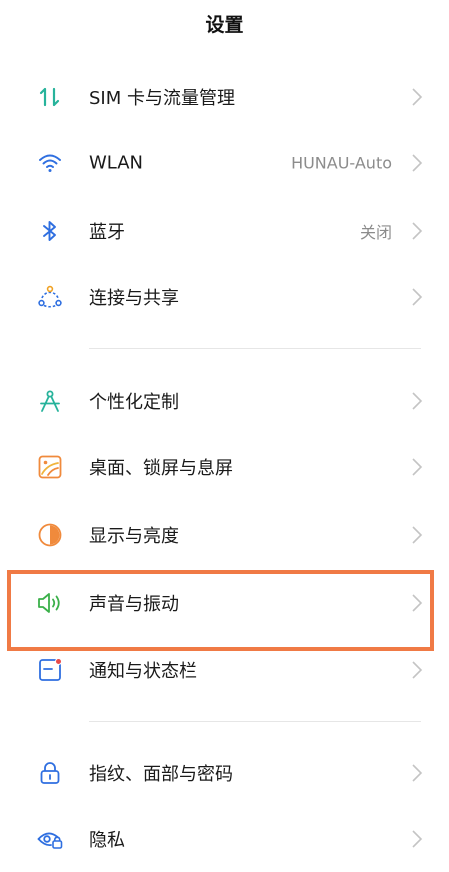  Describe the element at coordinates (50, 401) in the screenshot. I see `compass-icon` at that location.